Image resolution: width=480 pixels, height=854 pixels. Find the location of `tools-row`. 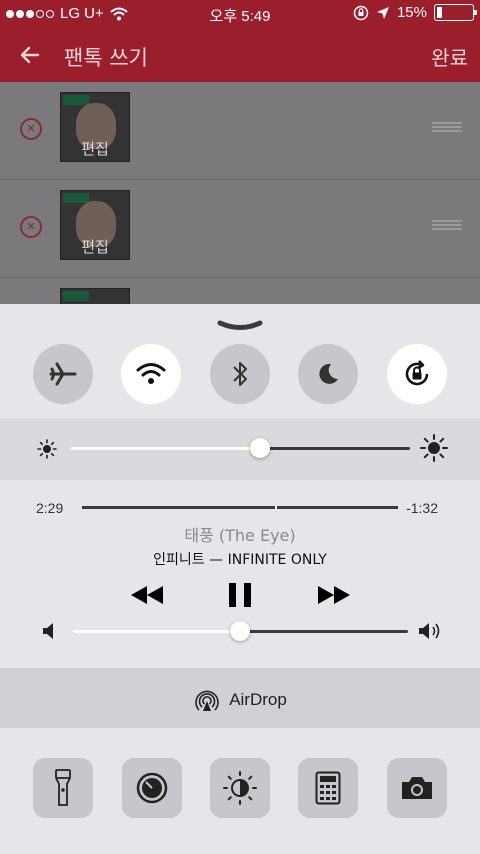

tools-row is located at coordinates (240, 791).